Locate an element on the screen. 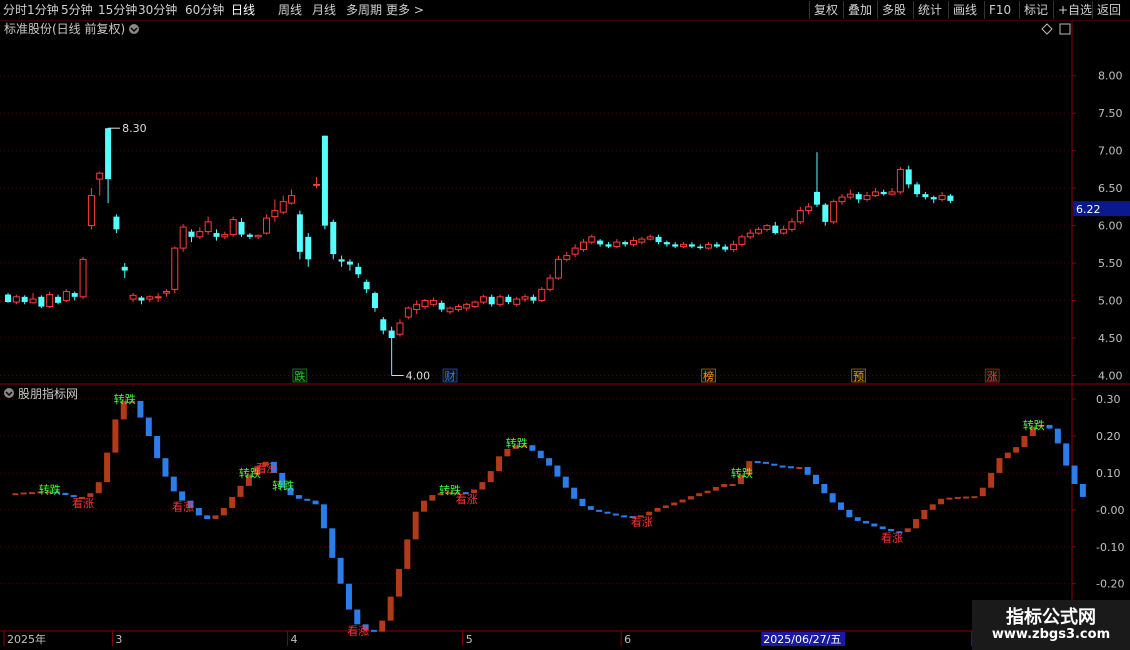  toolbar-action-6: 标记 is located at coordinates (1035, 10).